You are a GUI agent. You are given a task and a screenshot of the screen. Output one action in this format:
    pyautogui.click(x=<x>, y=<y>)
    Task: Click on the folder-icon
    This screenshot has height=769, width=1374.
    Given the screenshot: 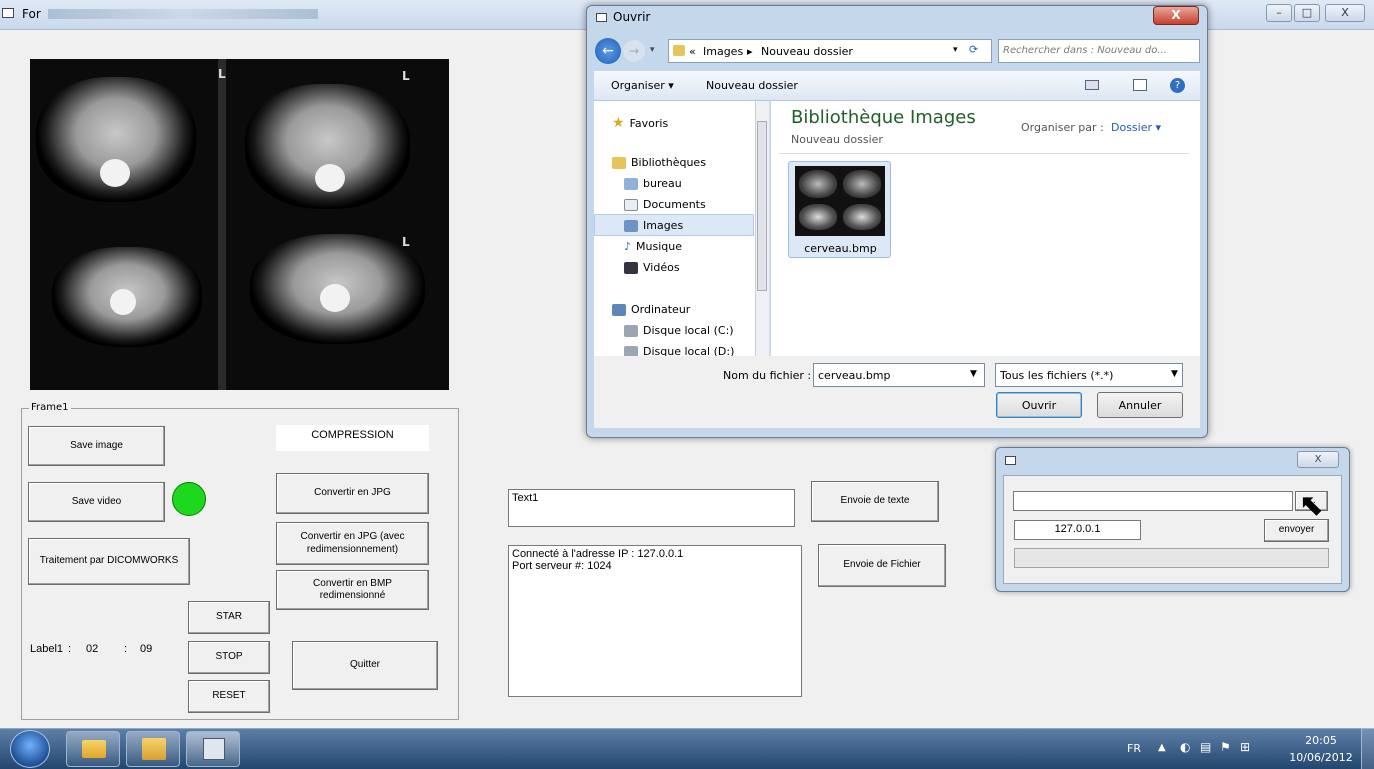 What is the action you would take?
    pyautogui.click(x=679, y=50)
    